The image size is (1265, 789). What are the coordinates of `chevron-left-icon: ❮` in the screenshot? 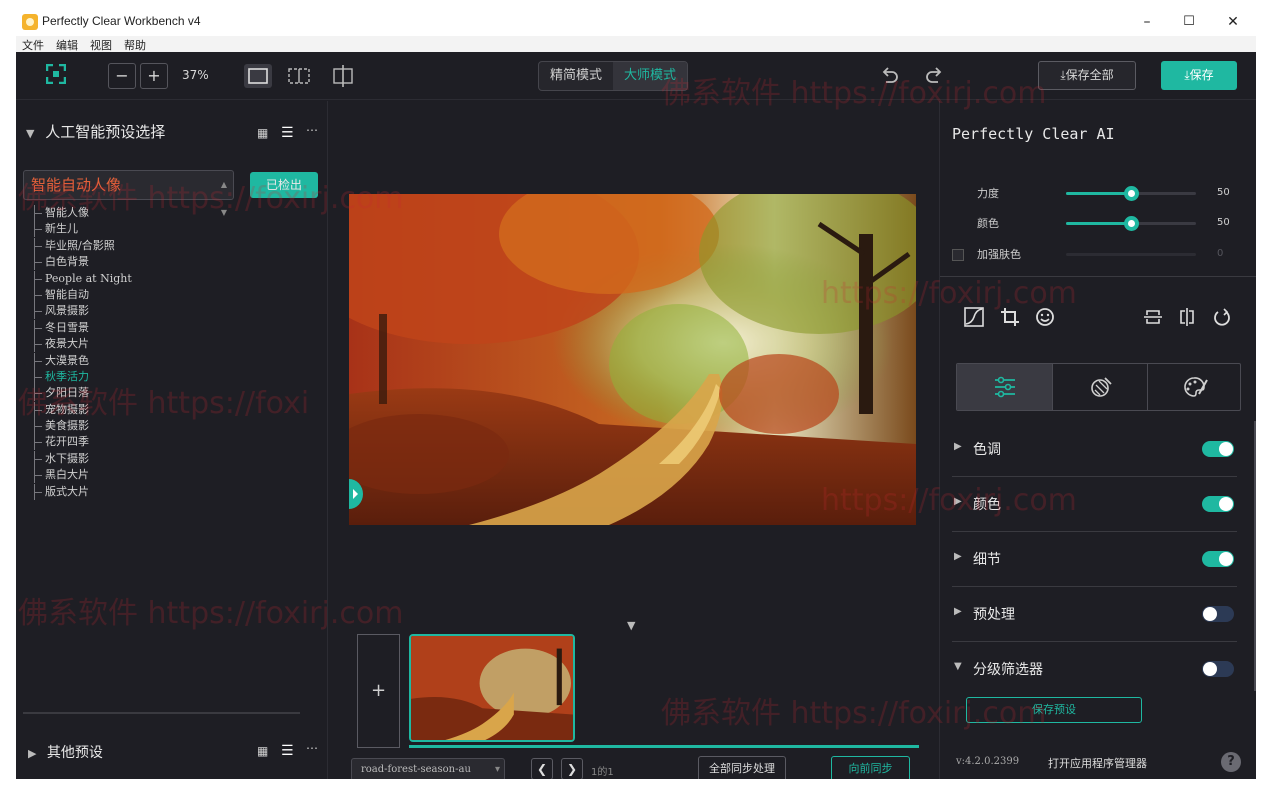 It's located at (542, 769).